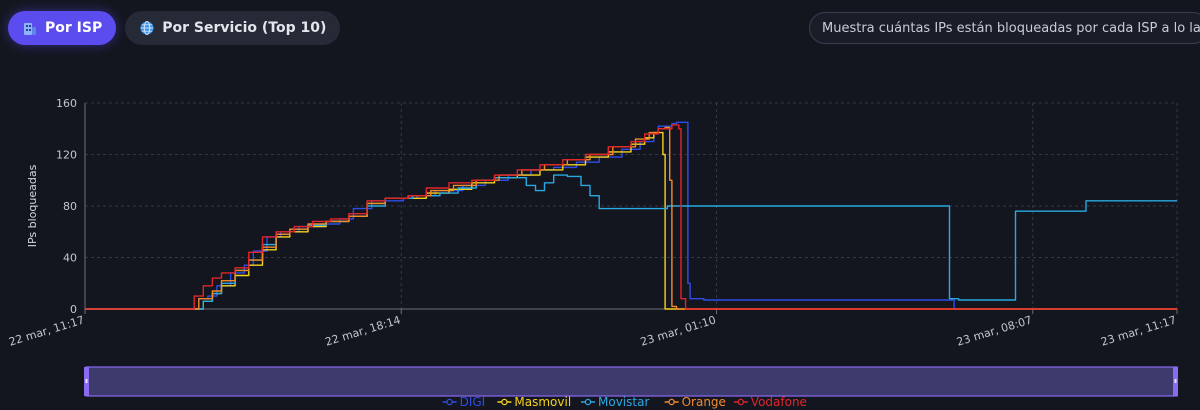 This screenshot has width=1200, height=410. Describe the element at coordinates (994, 330) in the screenshot. I see `x-tick-label: 23 mar, 08:07` at that location.